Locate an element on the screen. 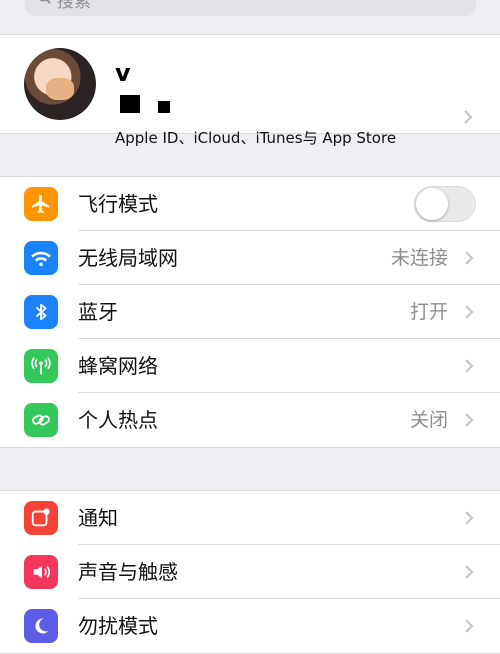  row-label: 飞行模式 is located at coordinates (118, 204).